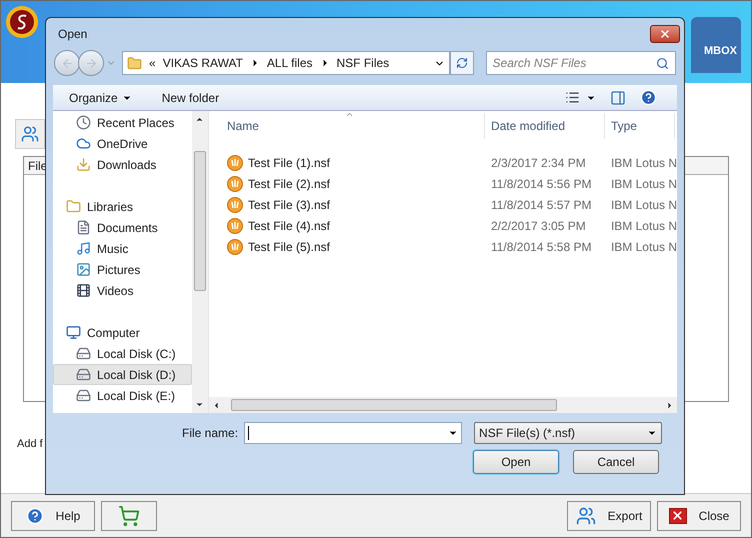  What do you see at coordinates (83, 143) in the screenshot?
I see `cloud-icon` at bounding box center [83, 143].